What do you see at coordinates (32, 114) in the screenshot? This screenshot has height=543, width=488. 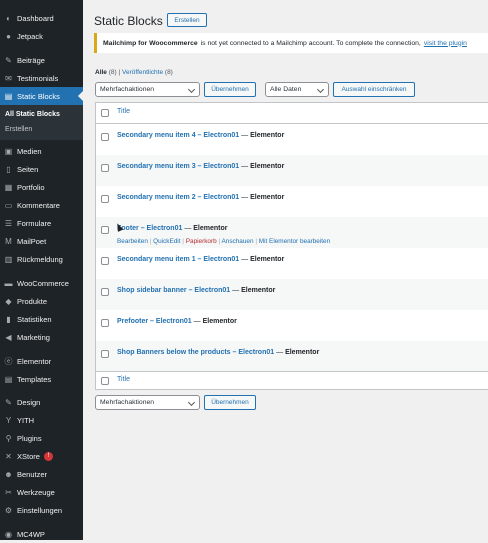 I see `submenu-all-static-blocks: All Static Blocks` at bounding box center [32, 114].